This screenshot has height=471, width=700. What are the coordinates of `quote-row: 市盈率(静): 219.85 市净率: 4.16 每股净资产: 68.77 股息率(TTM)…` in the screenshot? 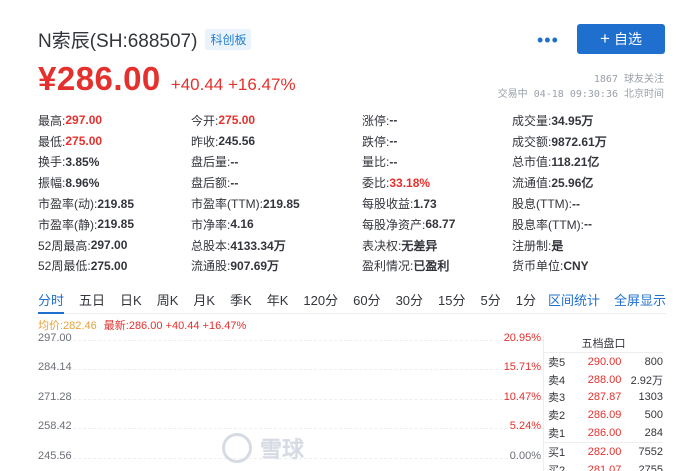 It's located at (353, 224).